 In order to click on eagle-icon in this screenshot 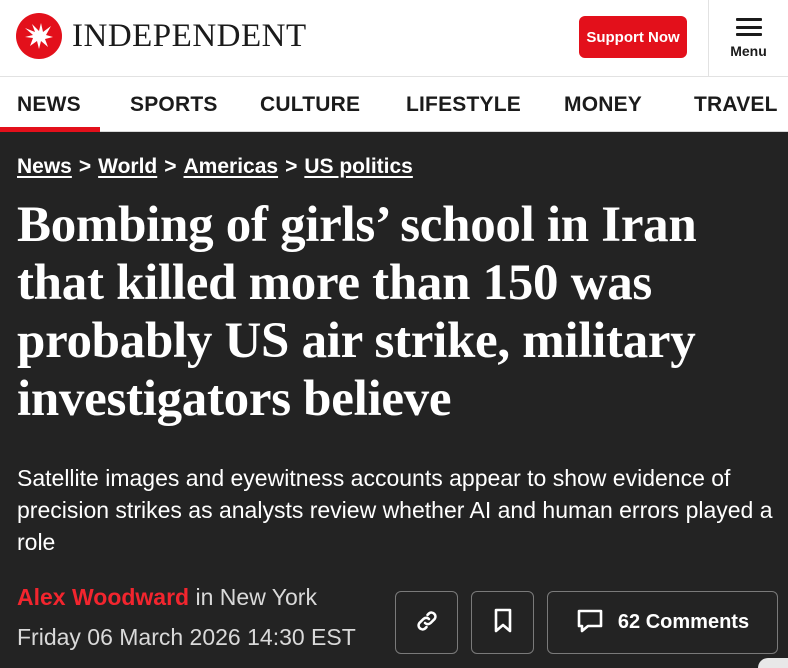, I will do `click(39, 36)`.